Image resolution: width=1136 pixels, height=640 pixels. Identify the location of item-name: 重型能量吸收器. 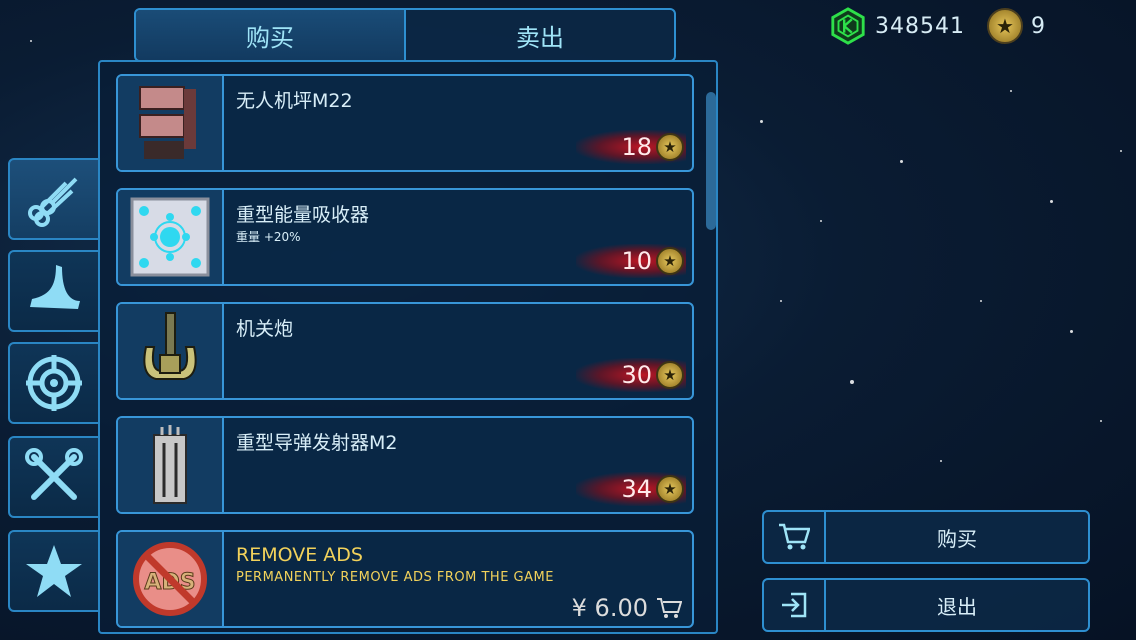
(303, 215).